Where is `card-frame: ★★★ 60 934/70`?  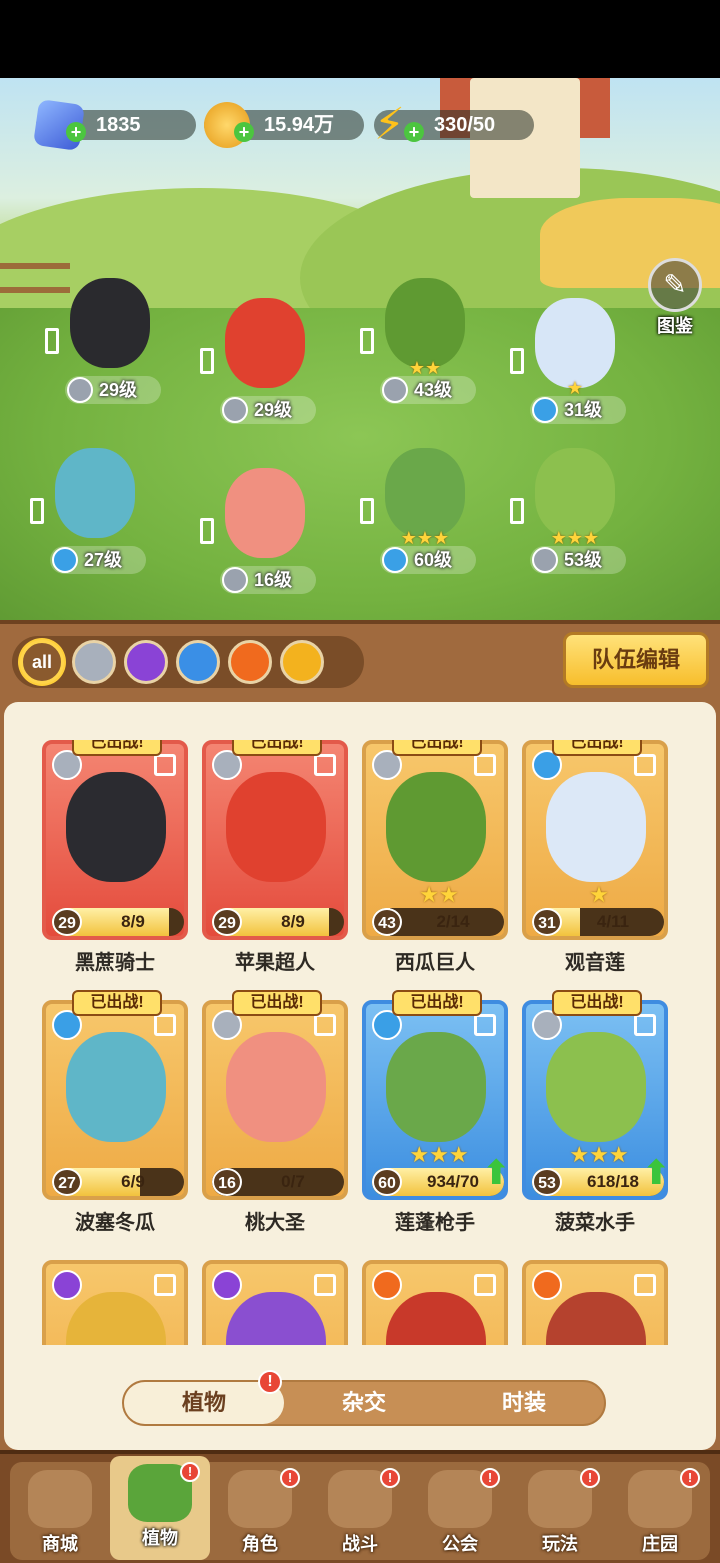
card-frame: ★★★ 60 934/70 is located at coordinates (435, 1100).